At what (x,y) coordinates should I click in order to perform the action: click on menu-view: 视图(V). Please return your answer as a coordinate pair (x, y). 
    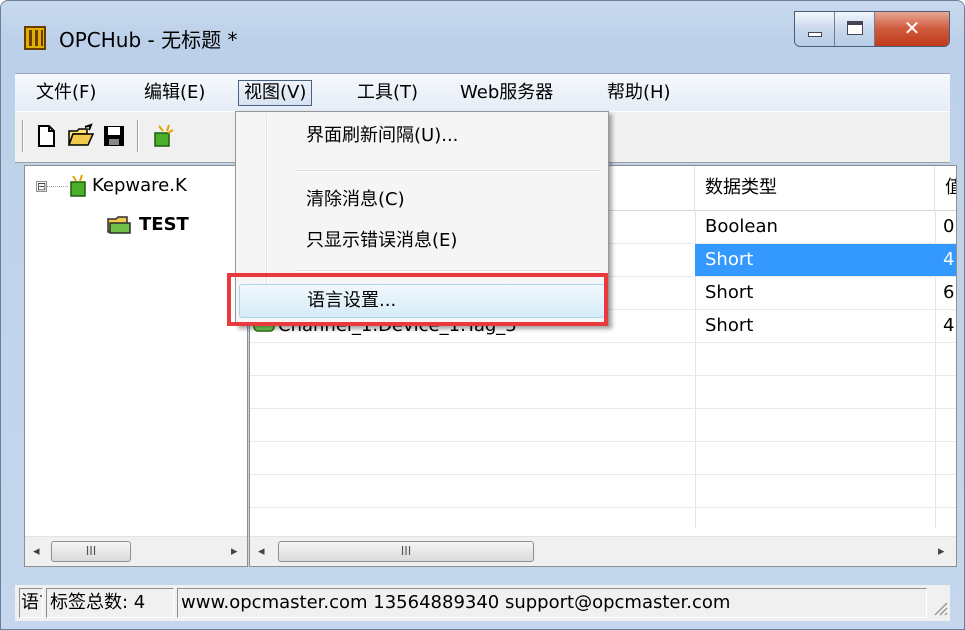
    Looking at the image, I should click on (275, 93).